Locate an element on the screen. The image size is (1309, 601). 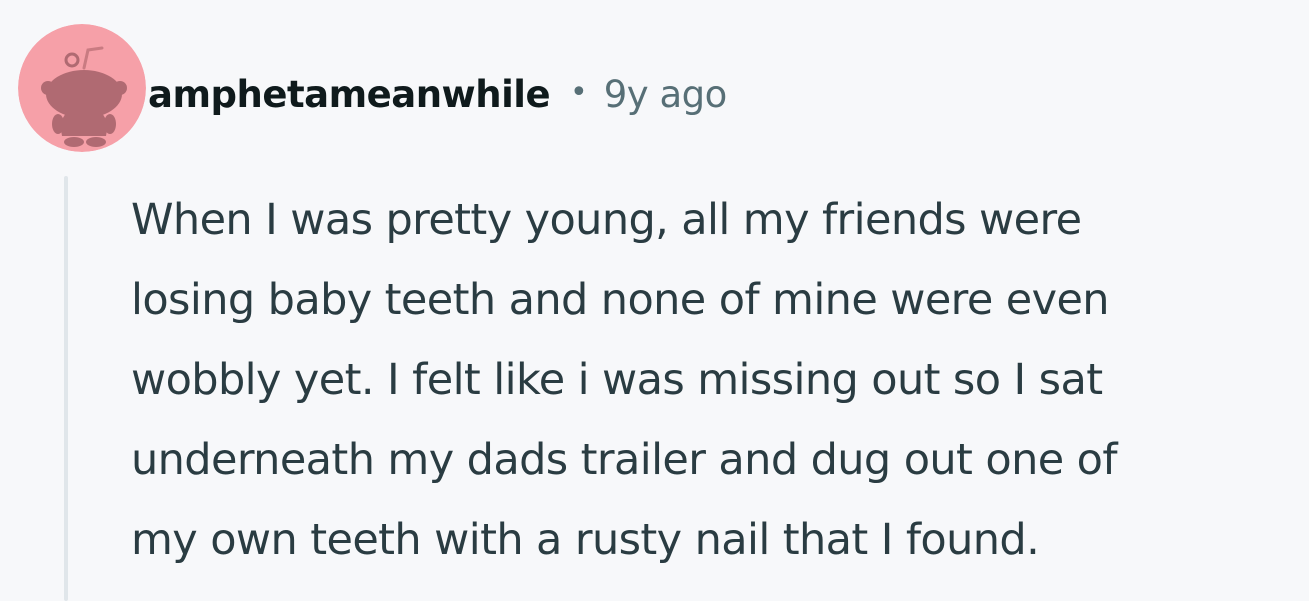
comment-timestamp: 9y ago is located at coordinates (666, 94).